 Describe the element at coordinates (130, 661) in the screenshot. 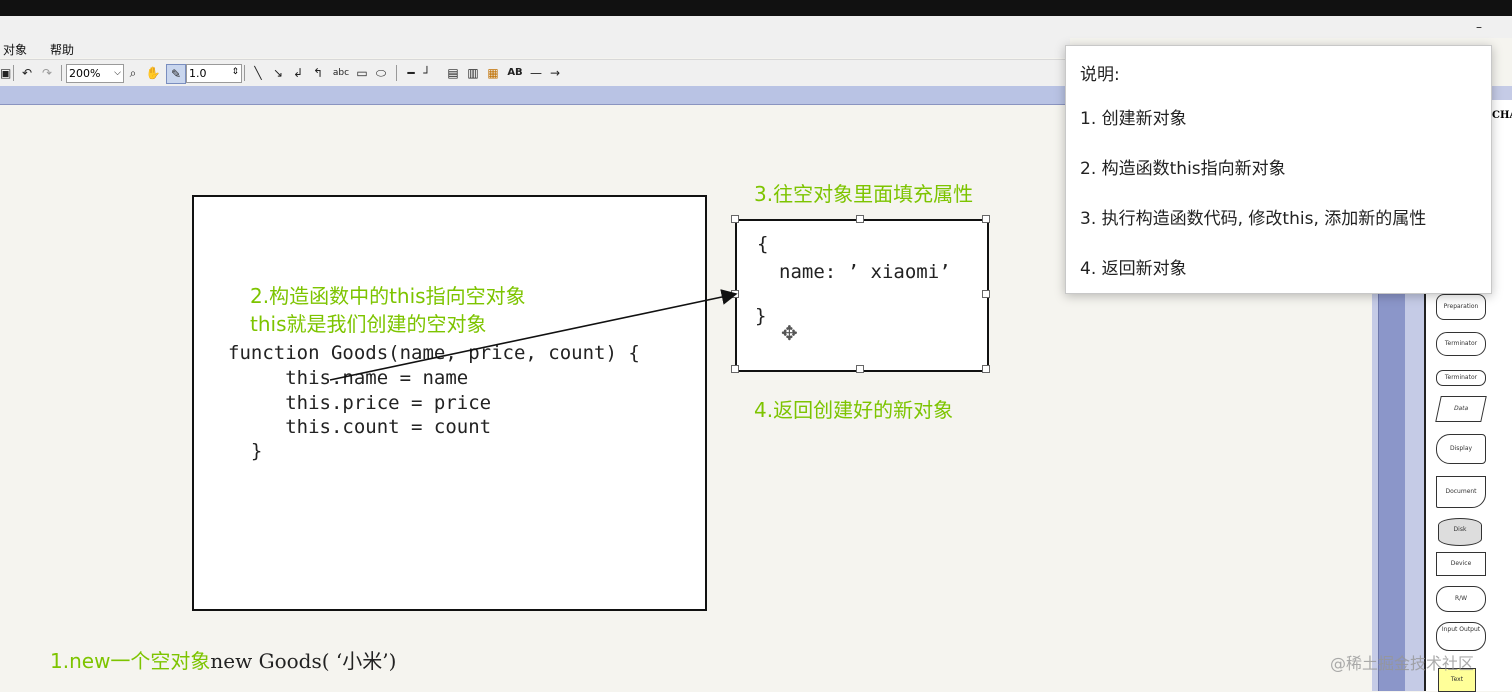

I see `step1-label: 1.new一个空对象` at that location.